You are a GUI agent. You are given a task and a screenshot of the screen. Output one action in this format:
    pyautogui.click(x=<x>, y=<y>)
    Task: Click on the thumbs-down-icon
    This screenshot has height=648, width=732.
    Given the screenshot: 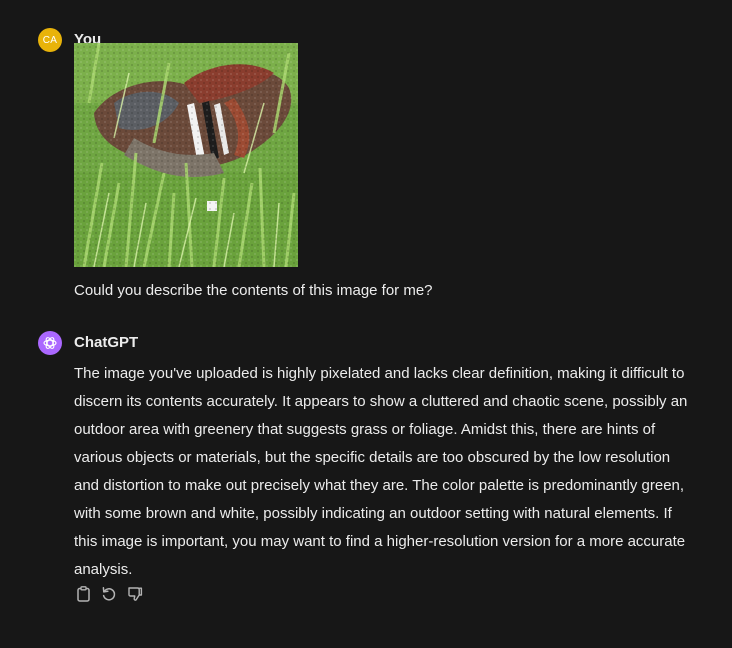 What is the action you would take?
    pyautogui.click(x=135, y=594)
    